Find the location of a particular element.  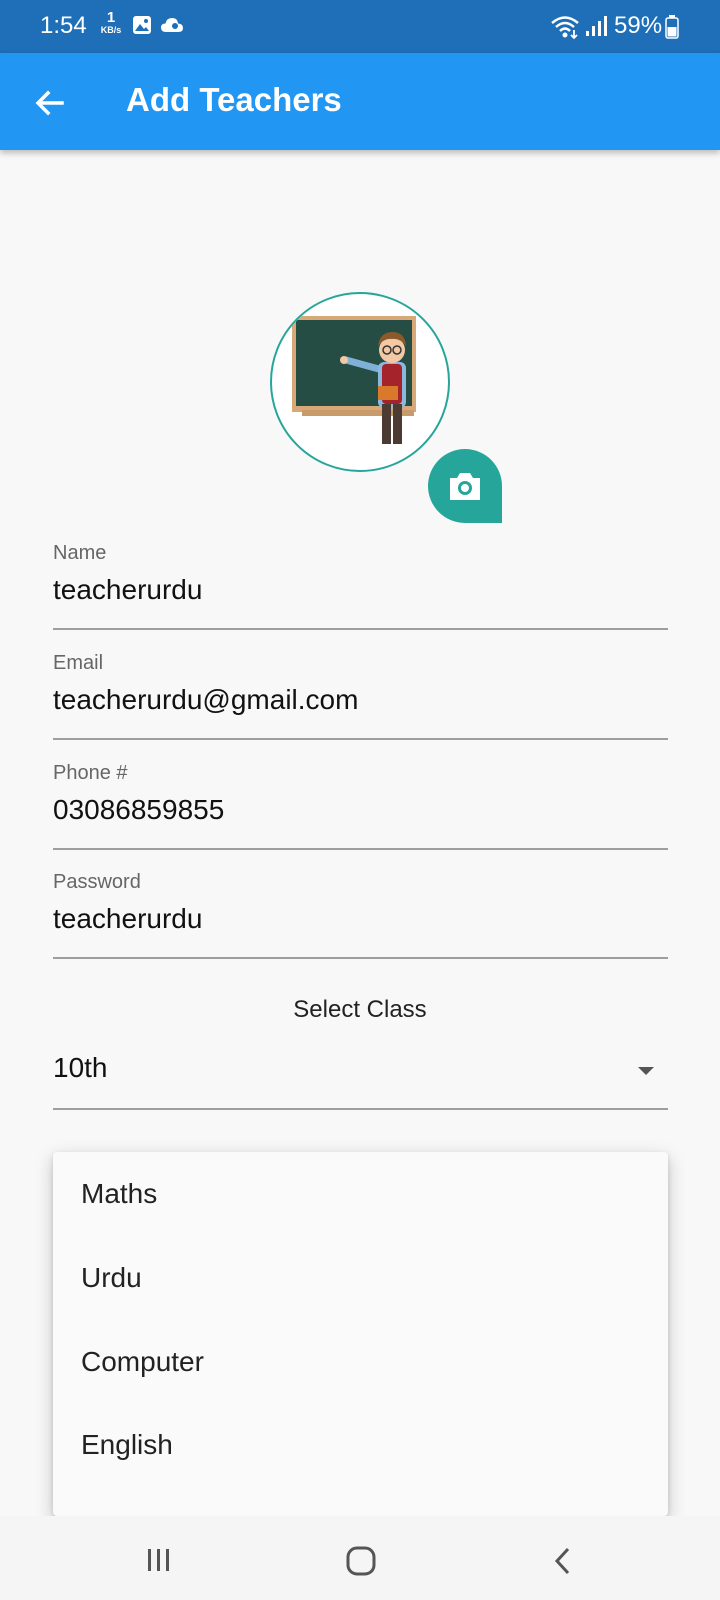

password-label: Password is located at coordinates (97, 882).